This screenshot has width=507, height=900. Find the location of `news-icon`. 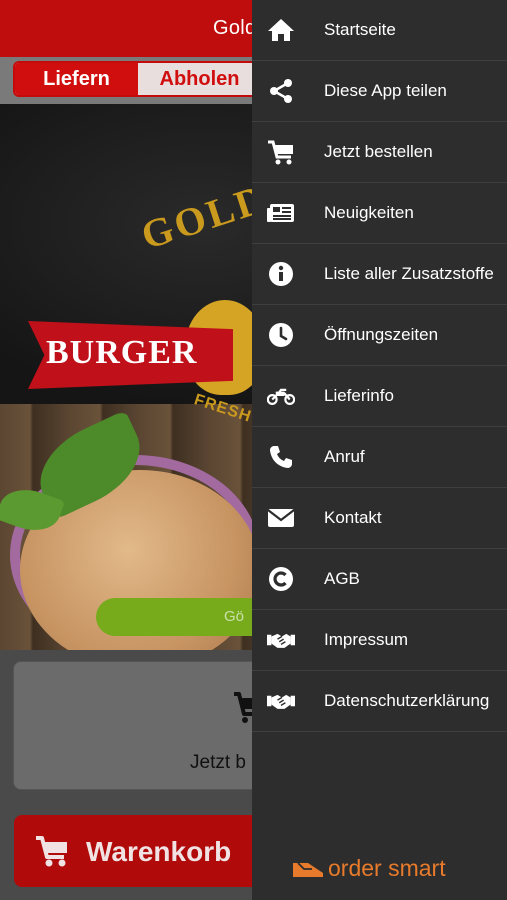

news-icon is located at coordinates (281, 213).